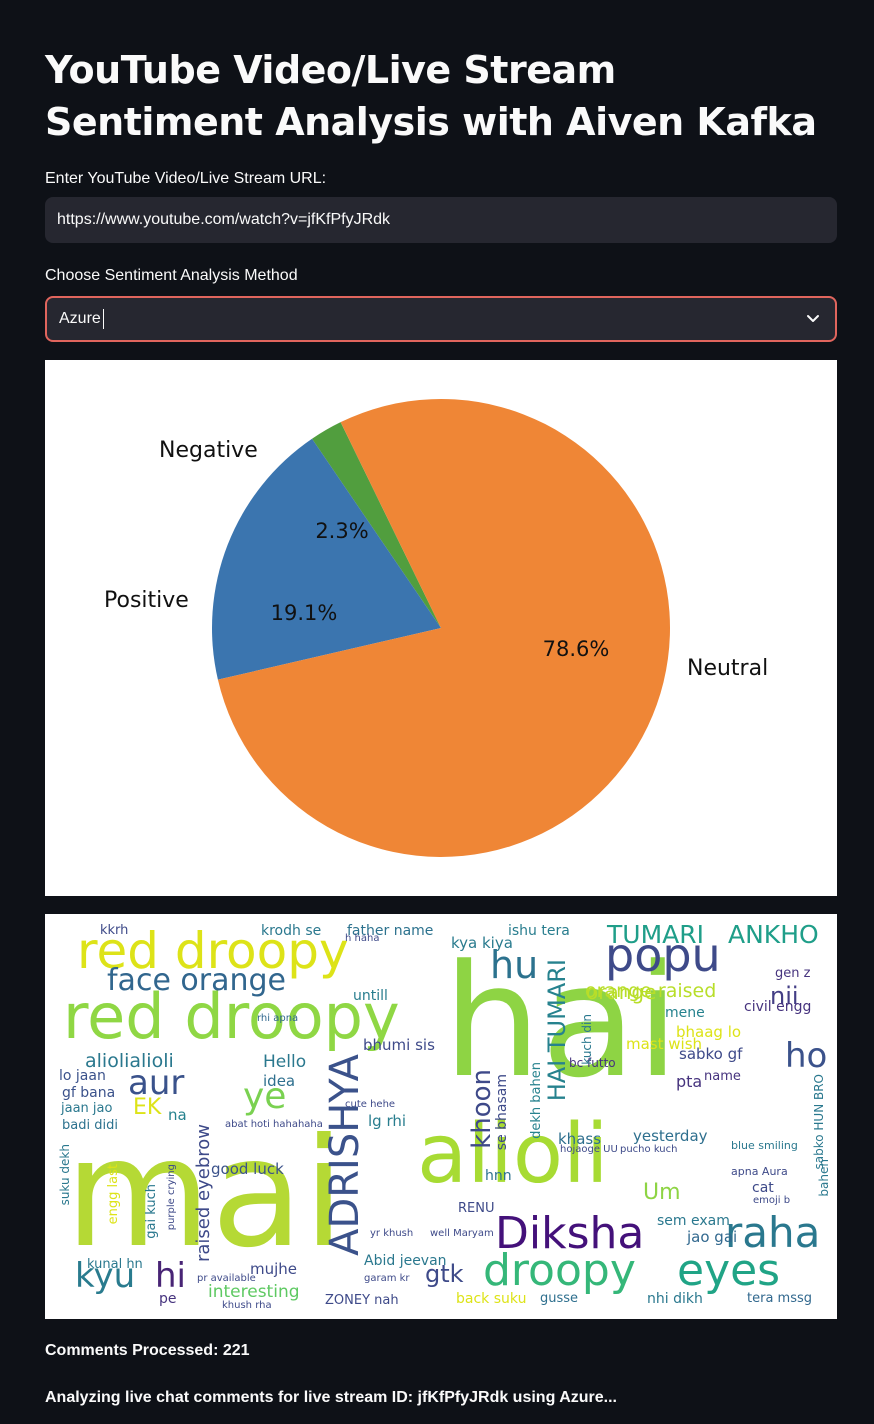  Describe the element at coordinates (502, 1112) in the screenshot. I see `word-cloud-word: se bhasam` at that location.